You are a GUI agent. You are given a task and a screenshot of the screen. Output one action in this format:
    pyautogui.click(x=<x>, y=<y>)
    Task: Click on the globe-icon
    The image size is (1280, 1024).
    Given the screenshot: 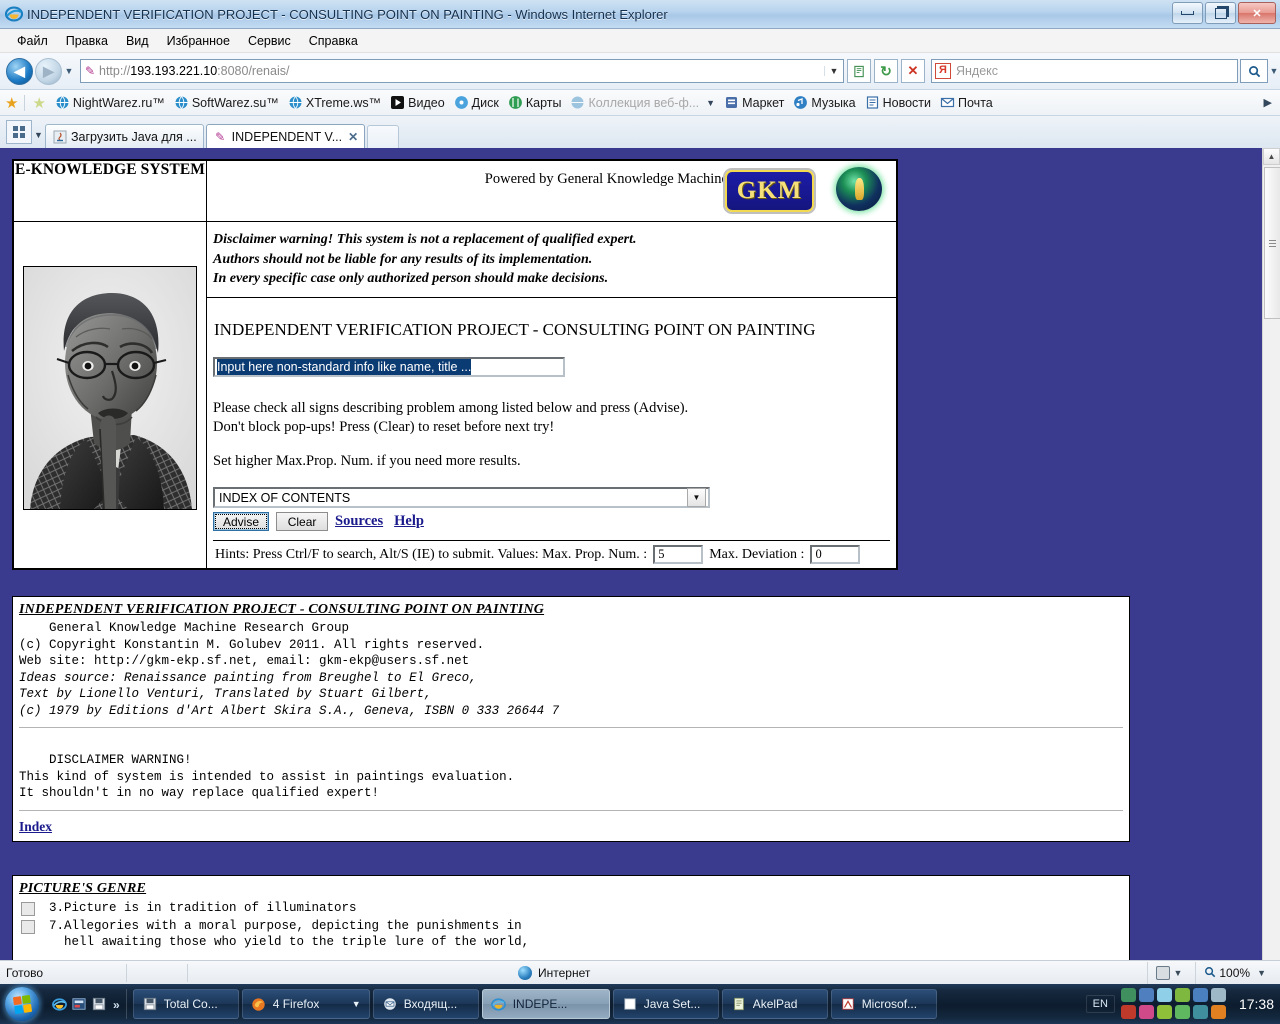 What is the action you would take?
    pyautogui.click(x=62, y=102)
    